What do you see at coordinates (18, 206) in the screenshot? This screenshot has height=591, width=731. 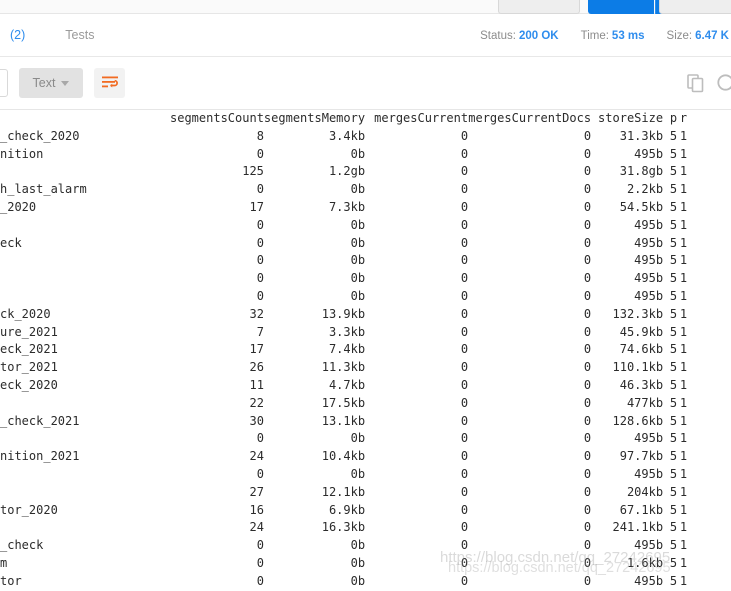 I see `cell-index: _2020` at bounding box center [18, 206].